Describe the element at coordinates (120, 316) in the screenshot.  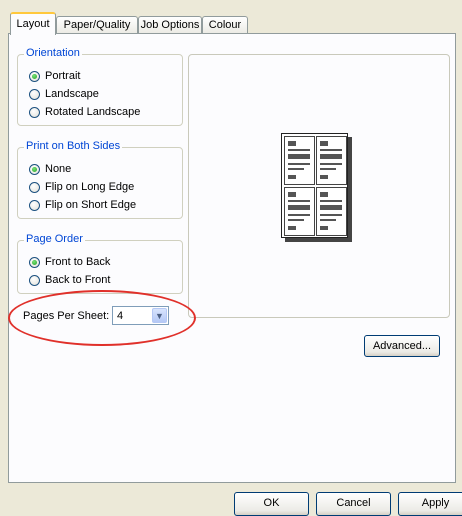
I see `pages-per-sheet-value: 4` at that location.